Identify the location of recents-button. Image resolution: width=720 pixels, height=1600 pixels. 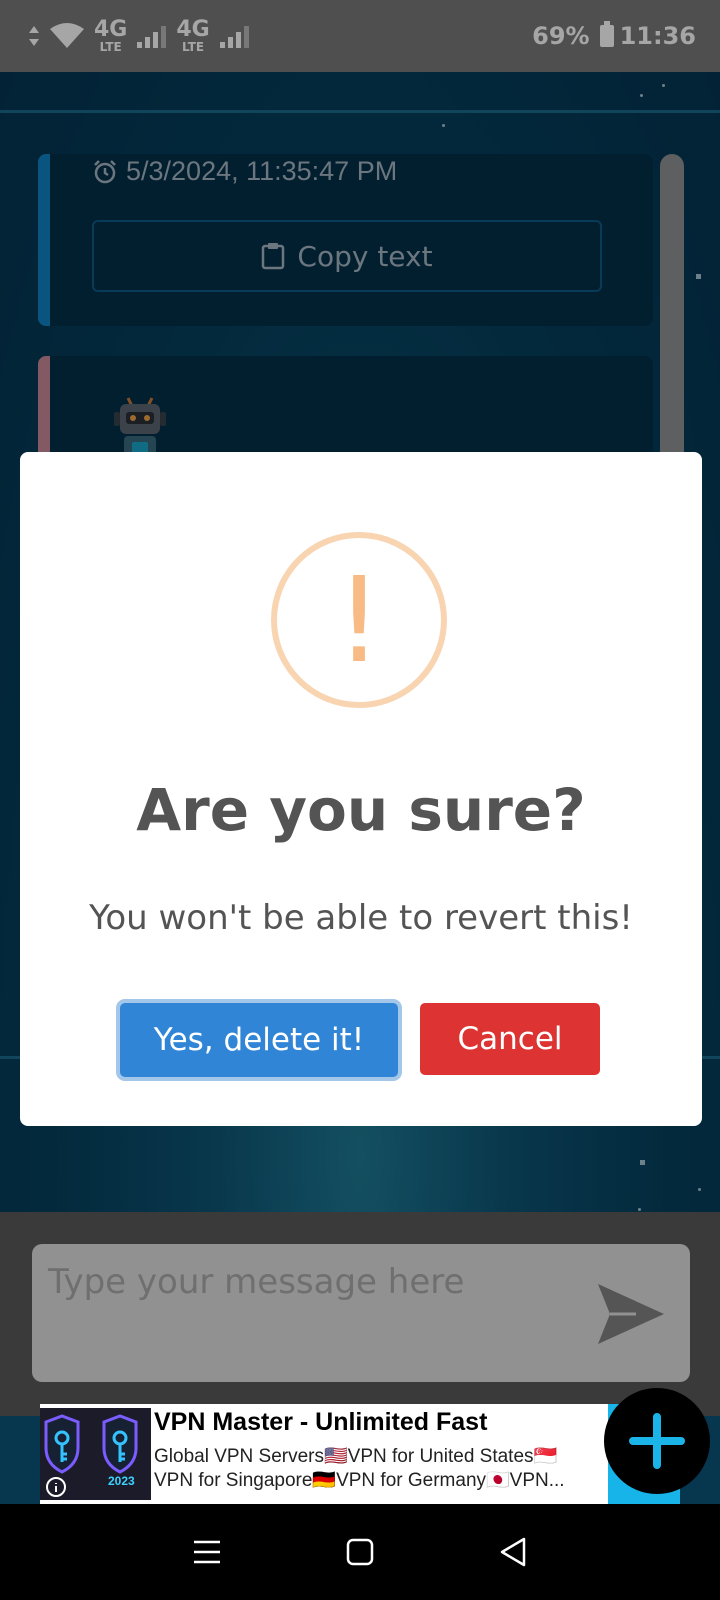
(207, 1552).